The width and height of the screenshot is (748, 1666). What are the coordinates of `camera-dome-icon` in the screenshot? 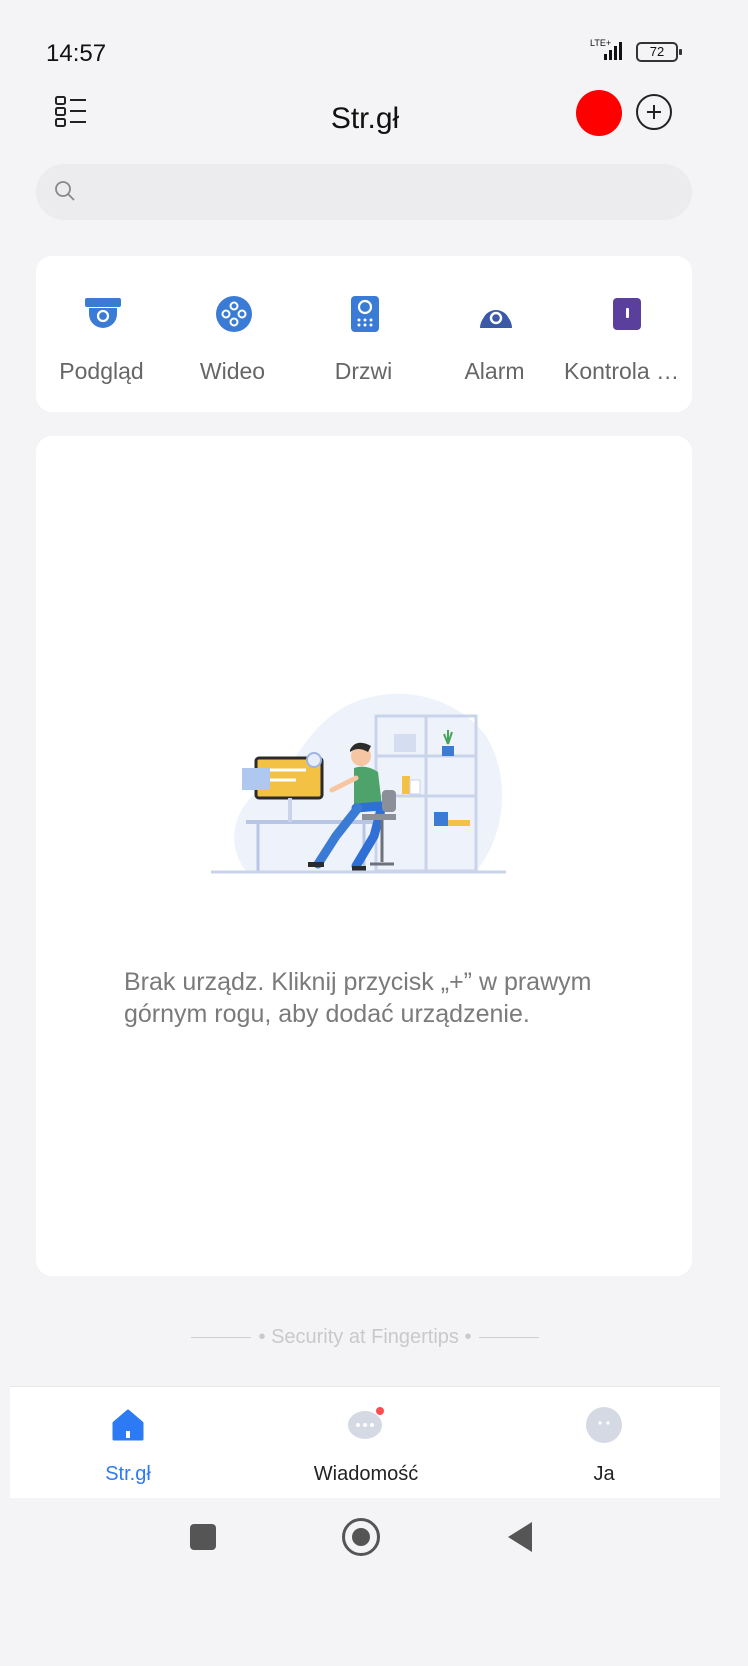 It's located at (103, 313).